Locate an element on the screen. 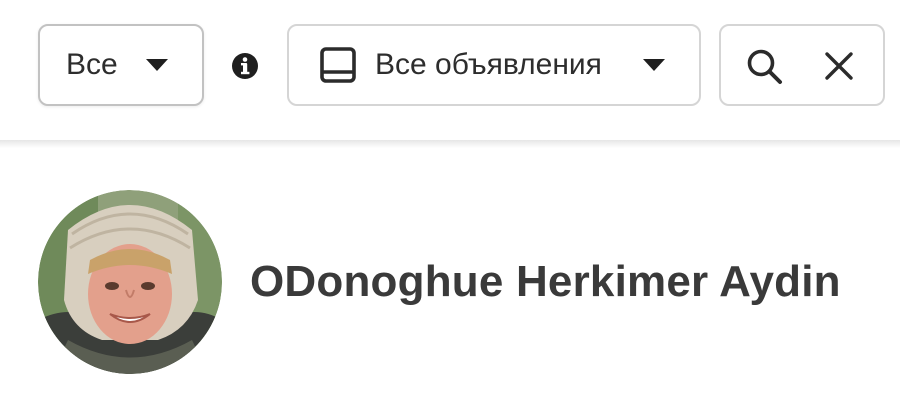  info-icon is located at coordinates (245, 66).